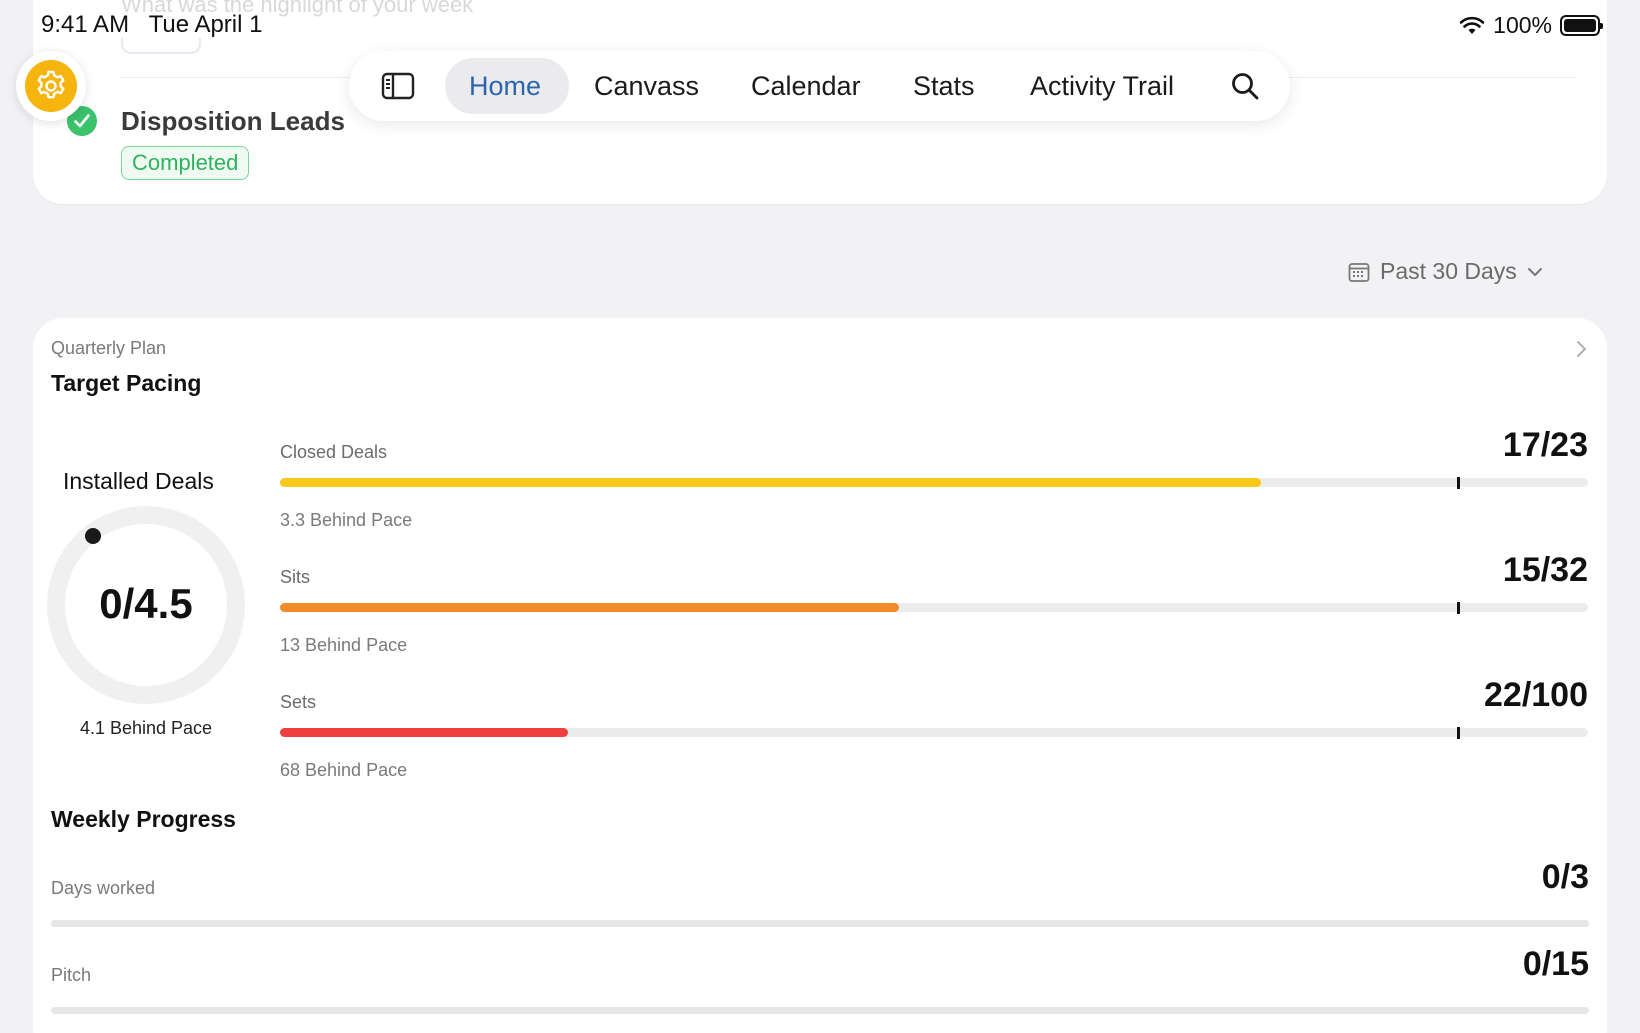 This screenshot has width=1640, height=1033. Describe the element at coordinates (126, 383) in the screenshot. I see `card-title: Target Pacing` at that location.